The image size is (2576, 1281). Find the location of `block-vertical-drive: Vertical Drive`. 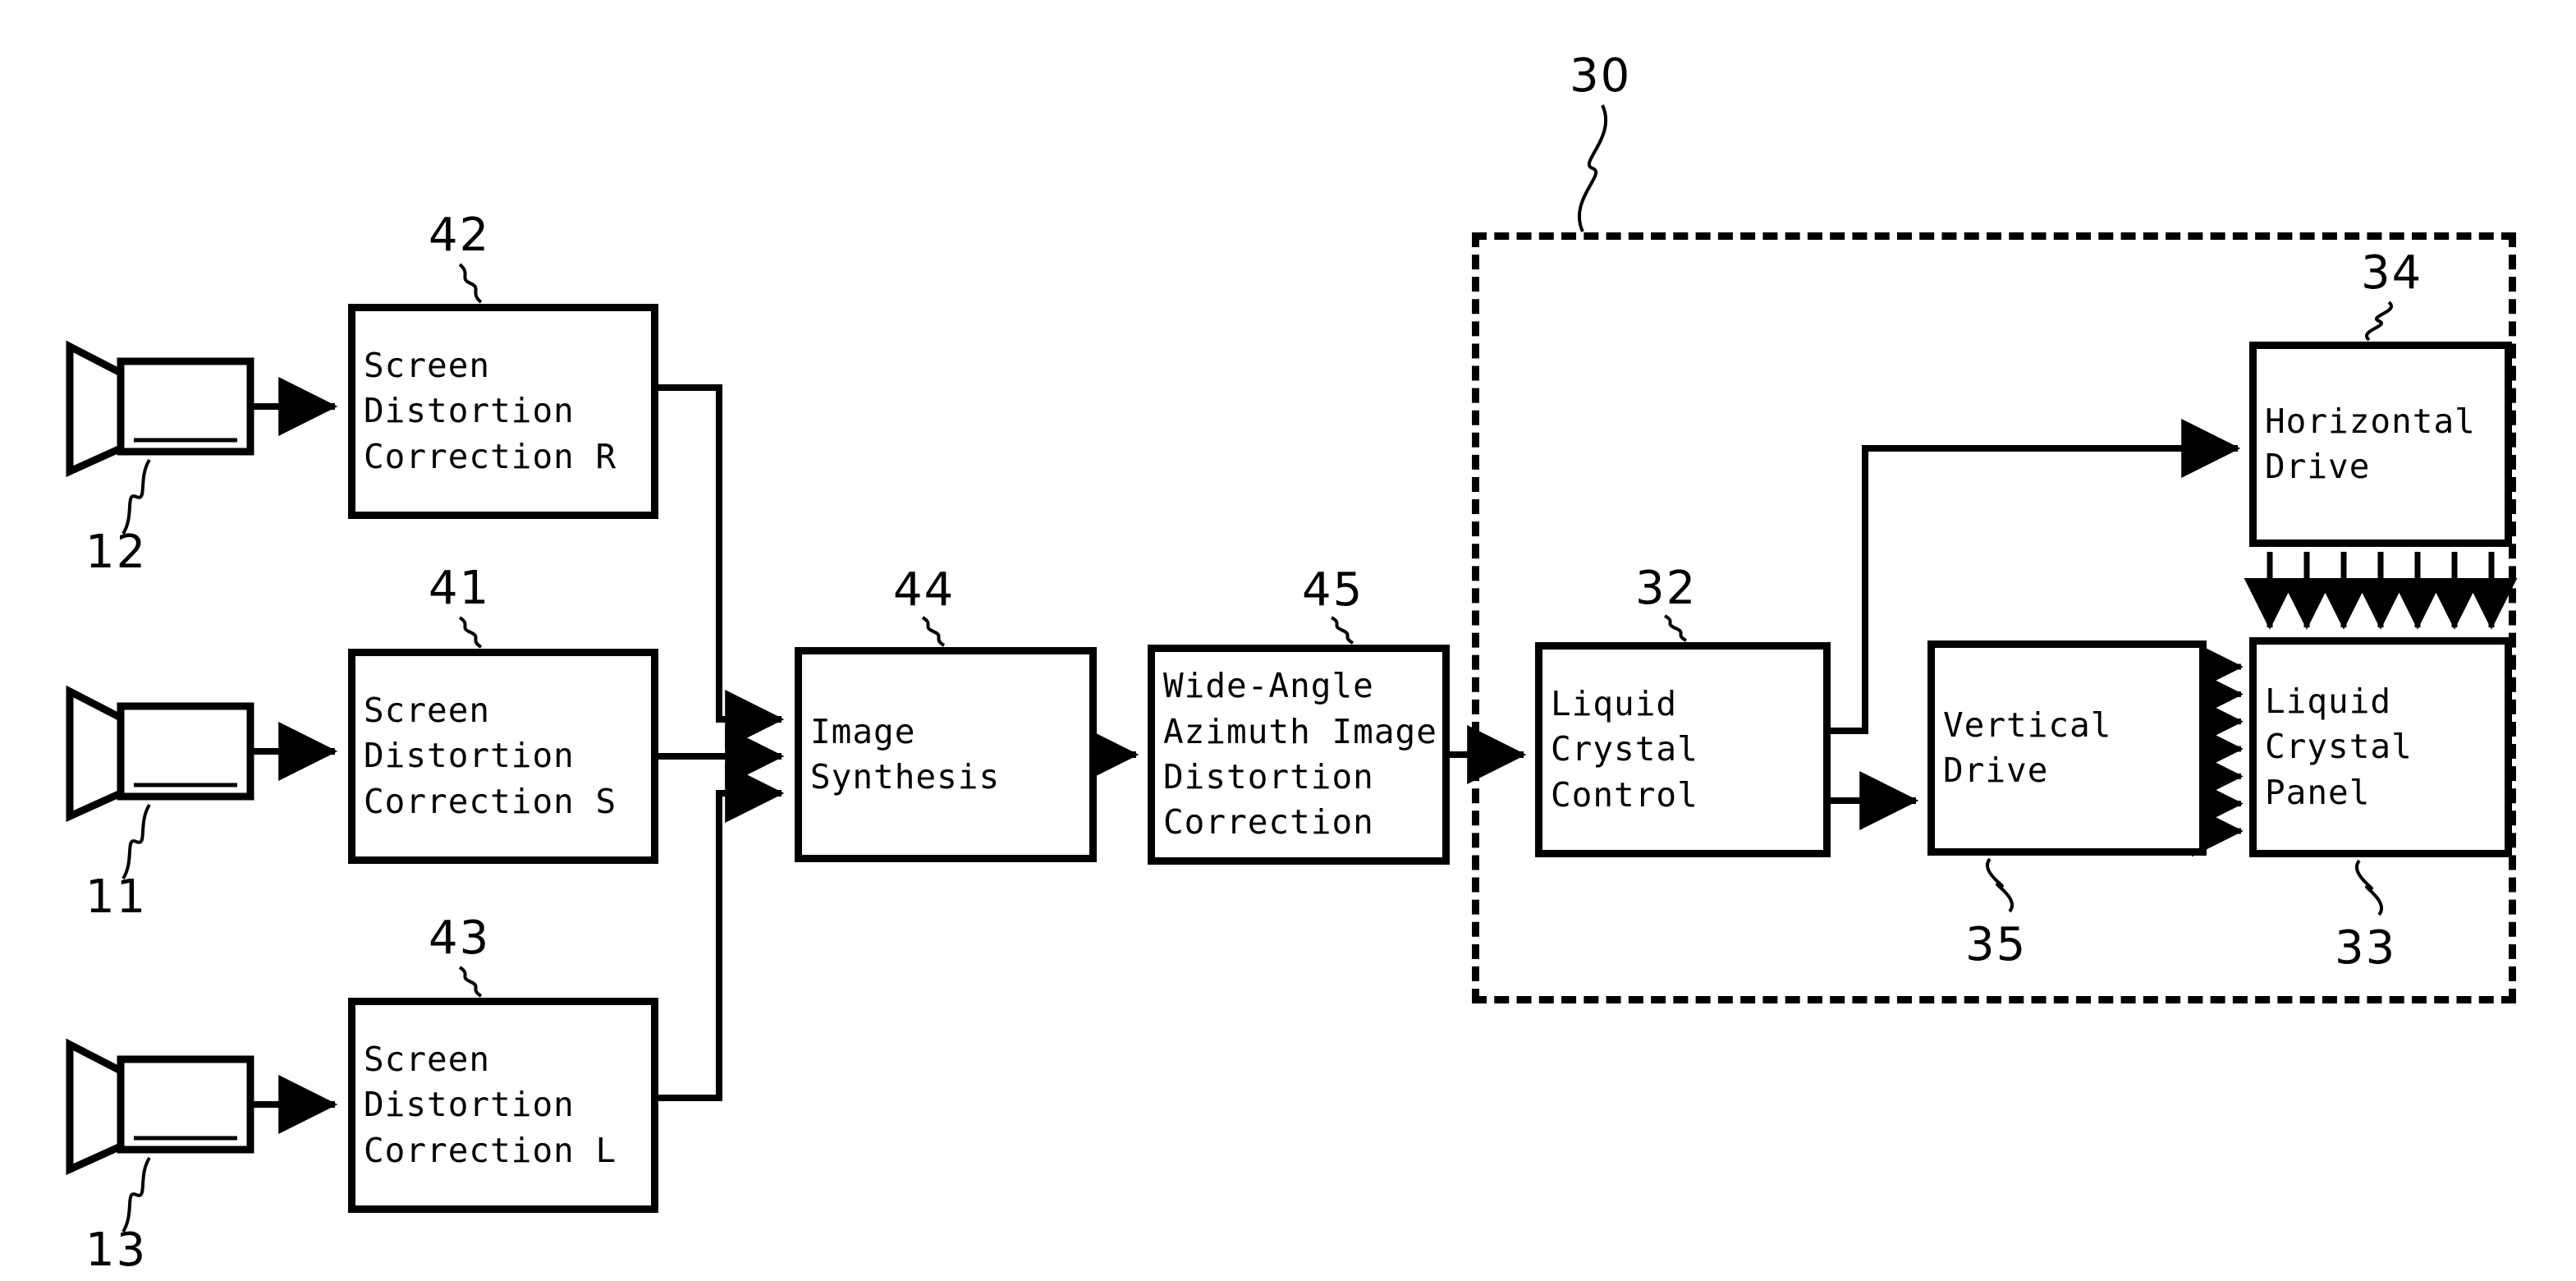

block-vertical-drive: Vertical Drive is located at coordinates (2067, 748).